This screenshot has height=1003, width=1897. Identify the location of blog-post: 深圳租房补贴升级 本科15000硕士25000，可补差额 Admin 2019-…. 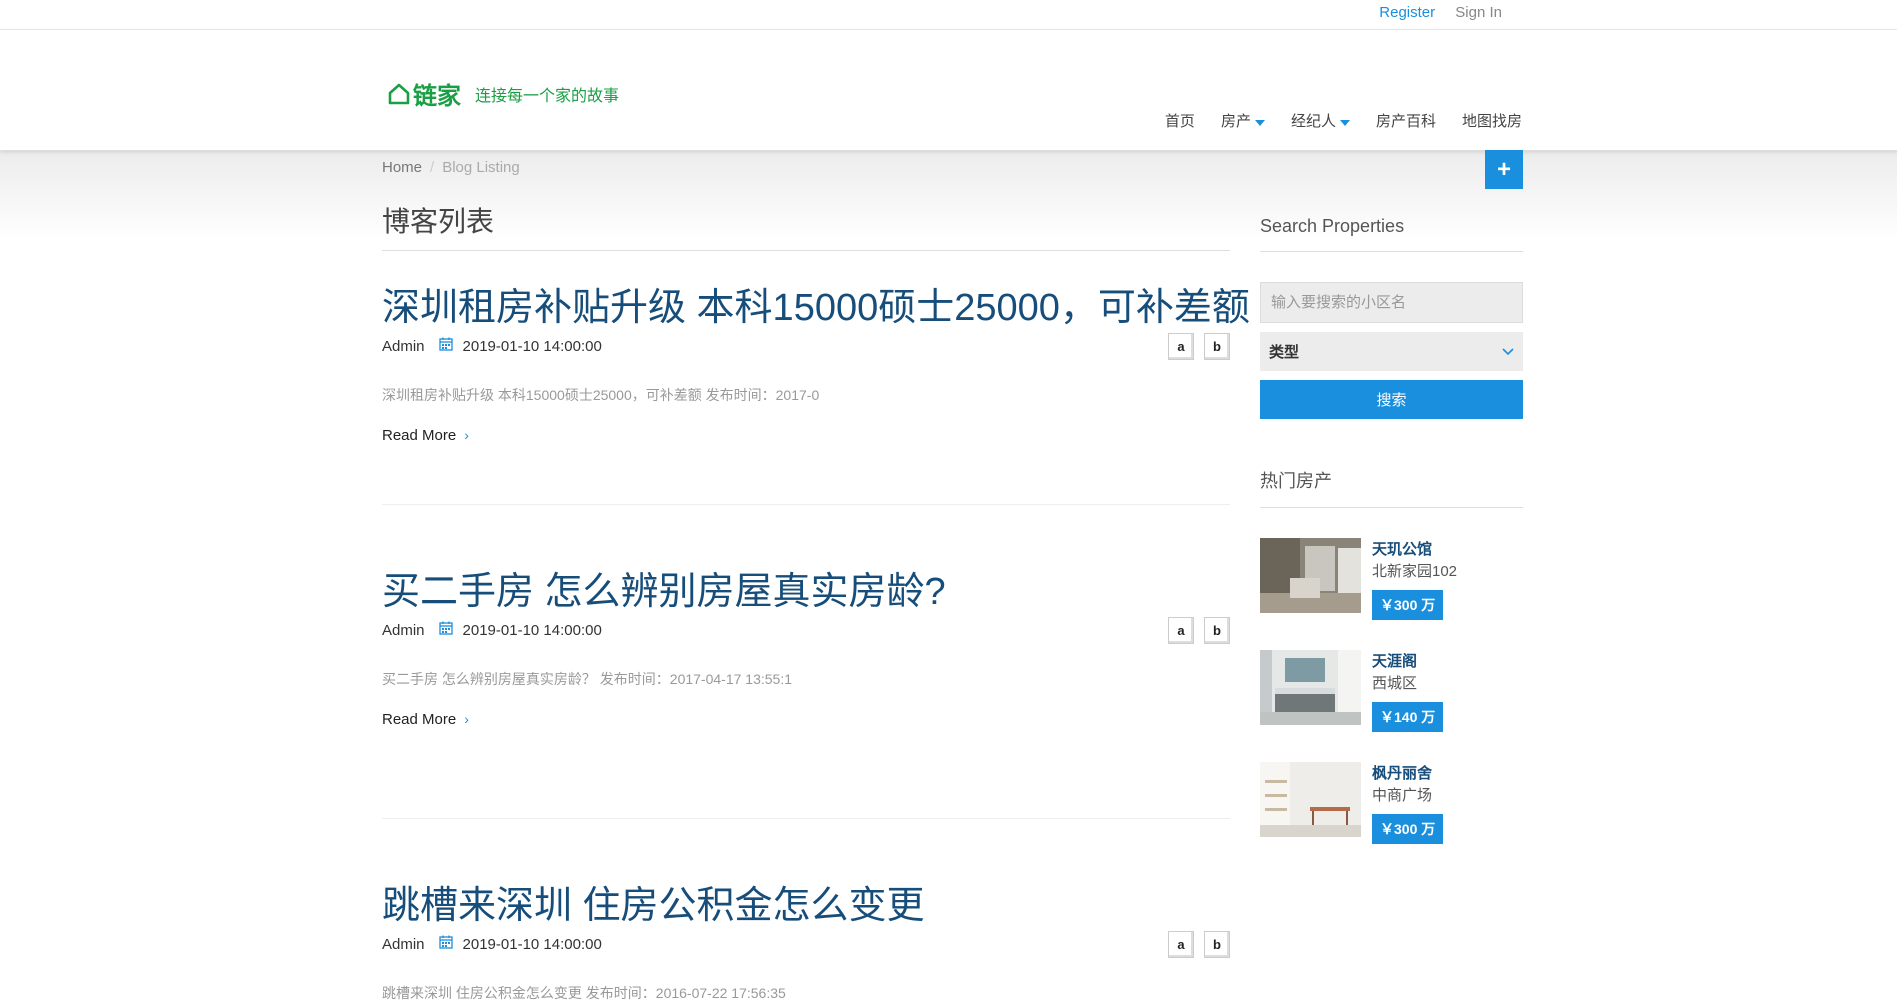
(816, 390).